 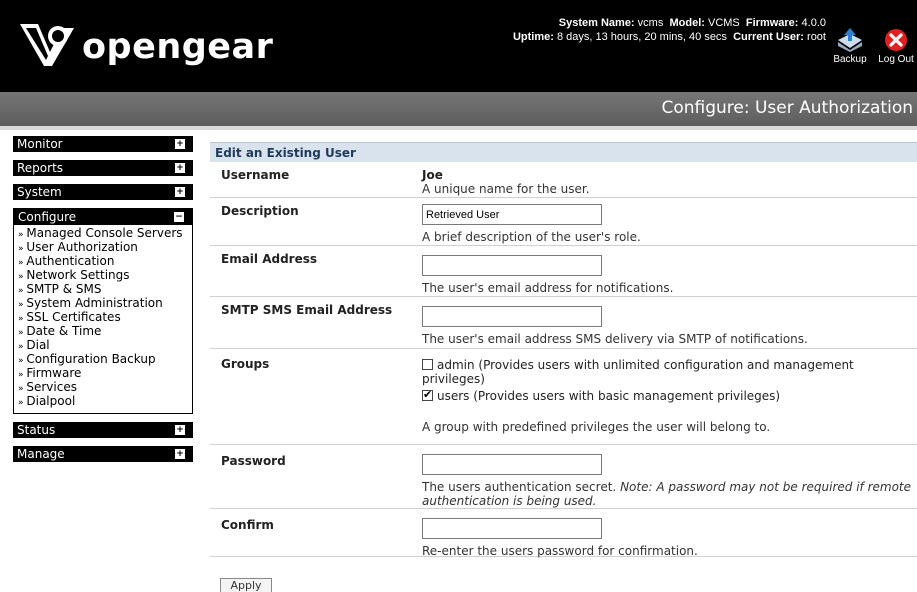 I want to click on title-bar: Configure: User Authorization, so click(x=458, y=109).